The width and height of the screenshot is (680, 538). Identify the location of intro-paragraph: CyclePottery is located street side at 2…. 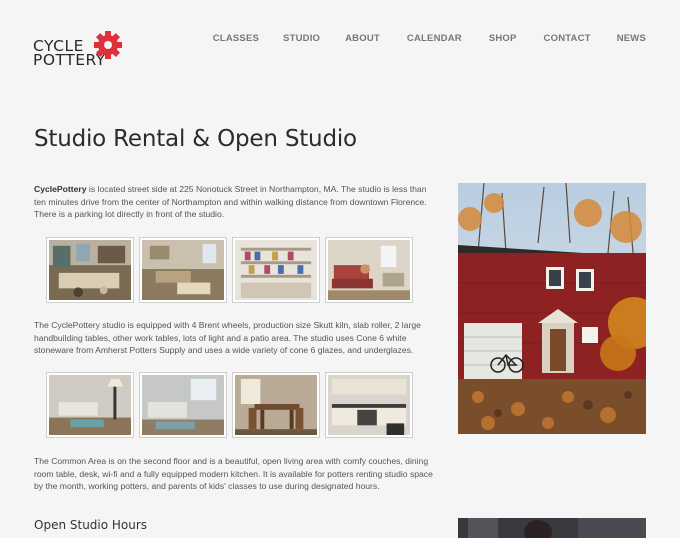
(234, 202).